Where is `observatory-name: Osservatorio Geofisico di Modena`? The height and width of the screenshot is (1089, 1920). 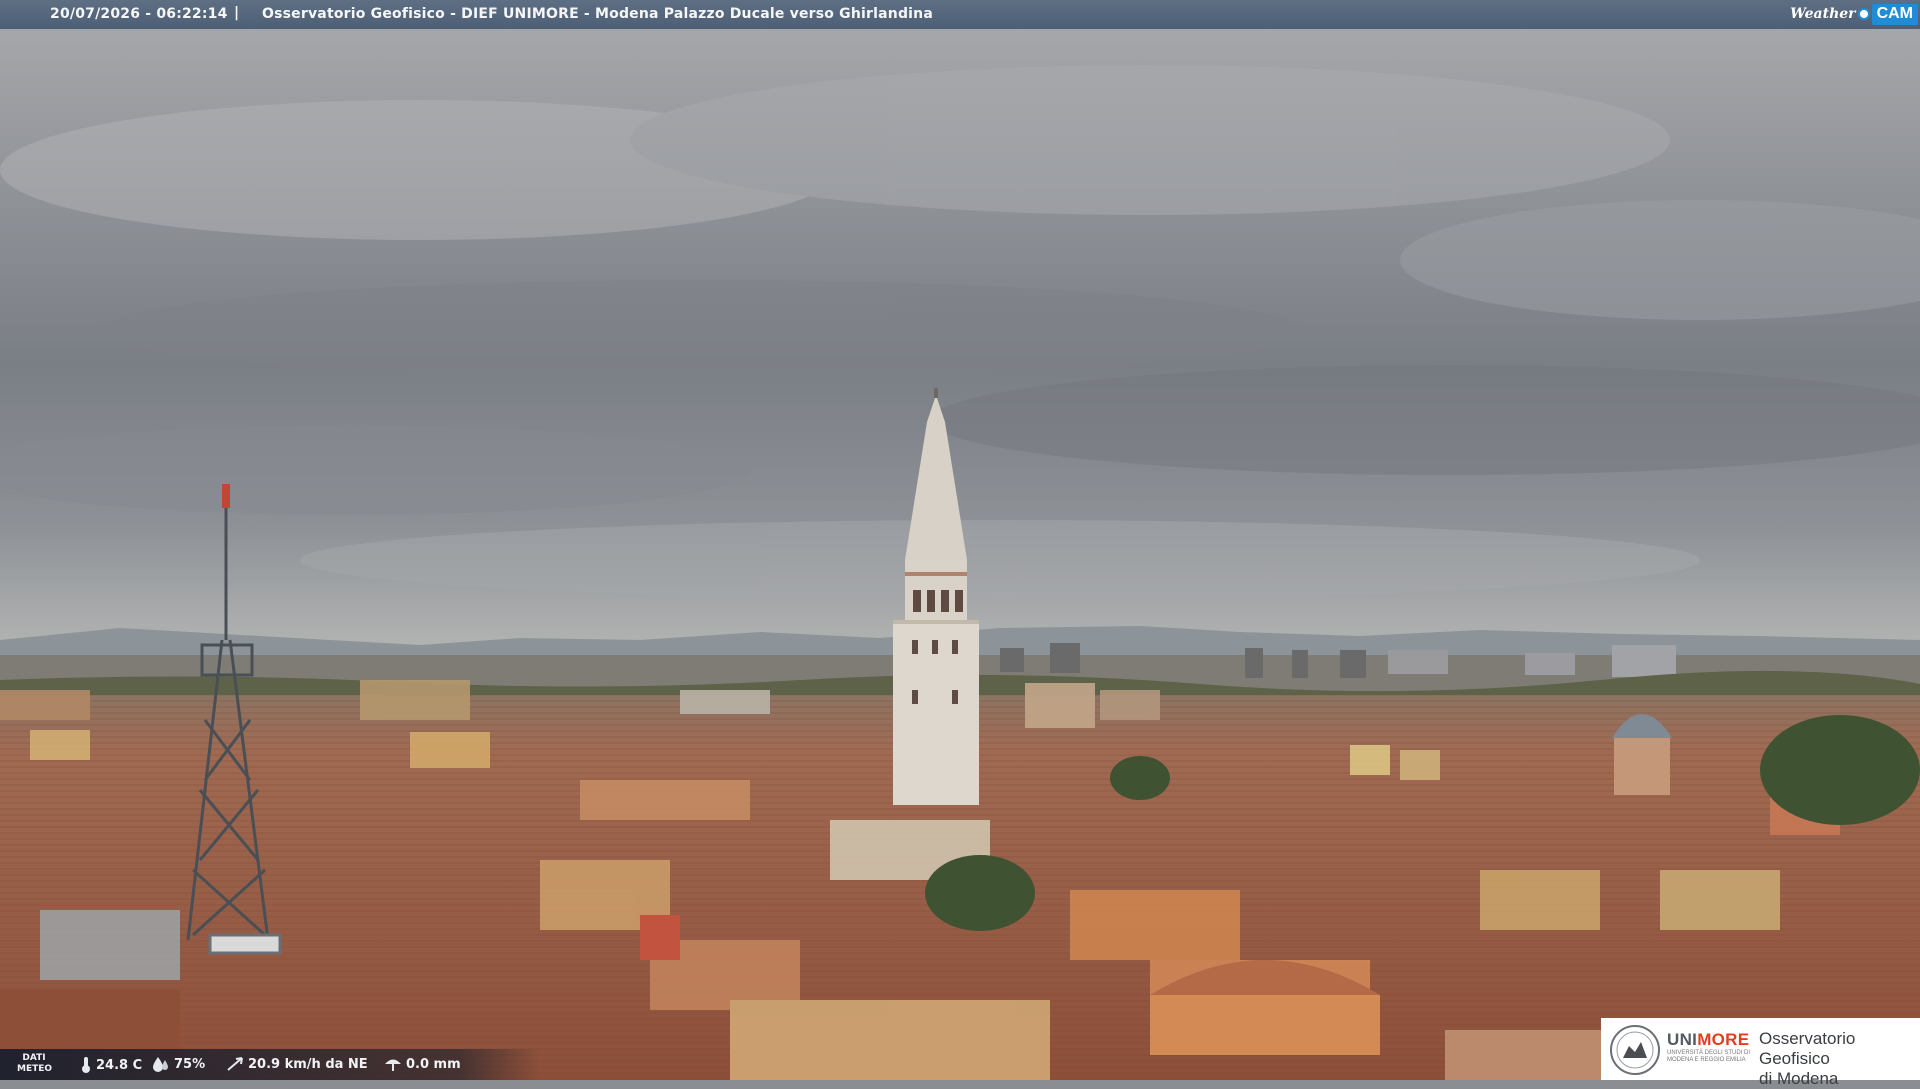
observatory-name: Osservatorio Geofisico di Modena is located at coordinates (1839, 1059).